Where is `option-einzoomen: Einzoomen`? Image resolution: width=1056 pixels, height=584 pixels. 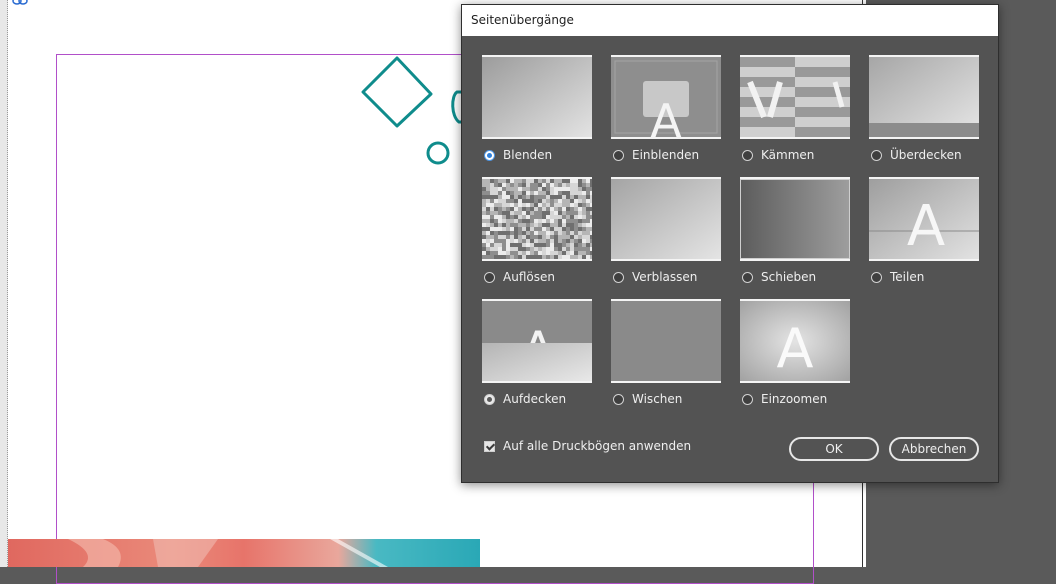 option-einzoomen: Einzoomen is located at coordinates (784, 399).